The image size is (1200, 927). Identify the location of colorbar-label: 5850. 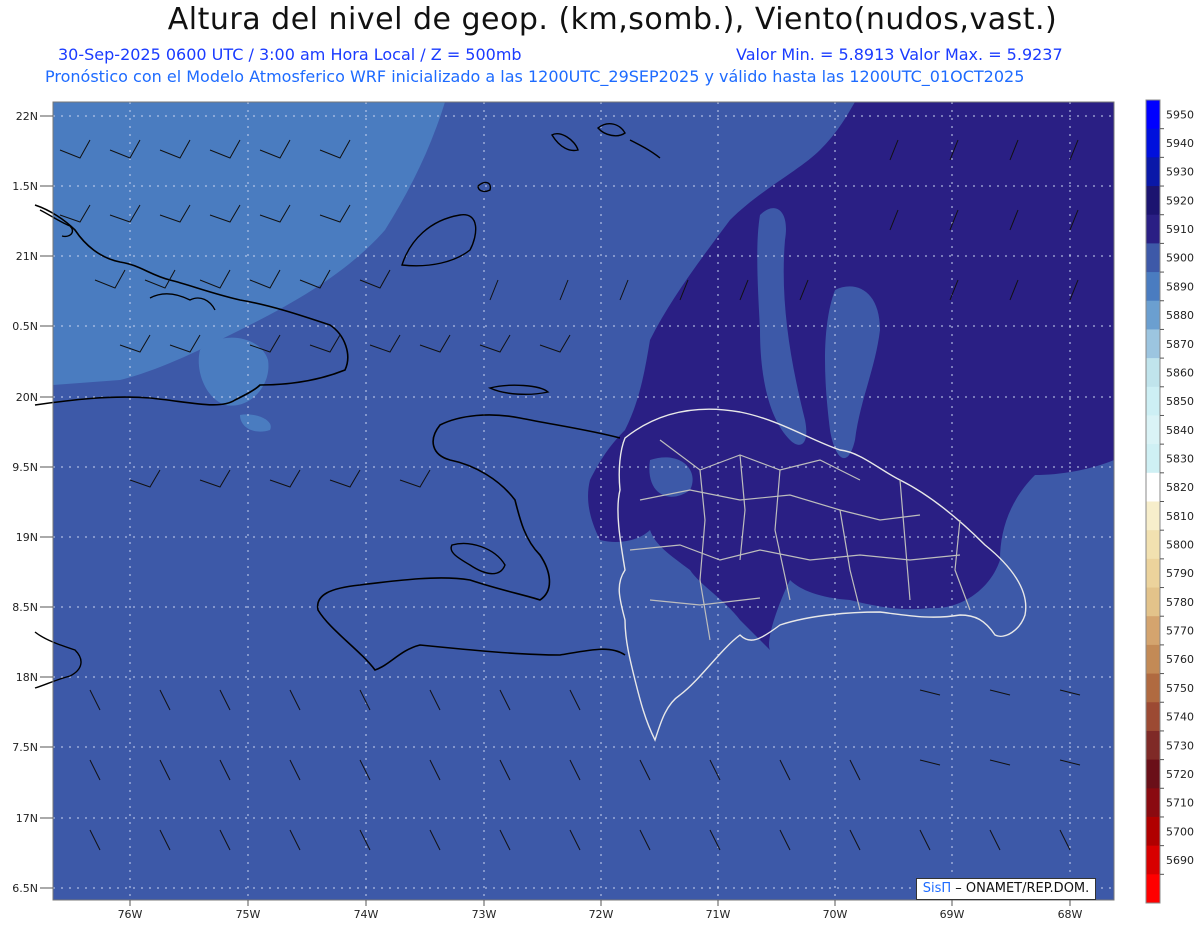
(1180, 401).